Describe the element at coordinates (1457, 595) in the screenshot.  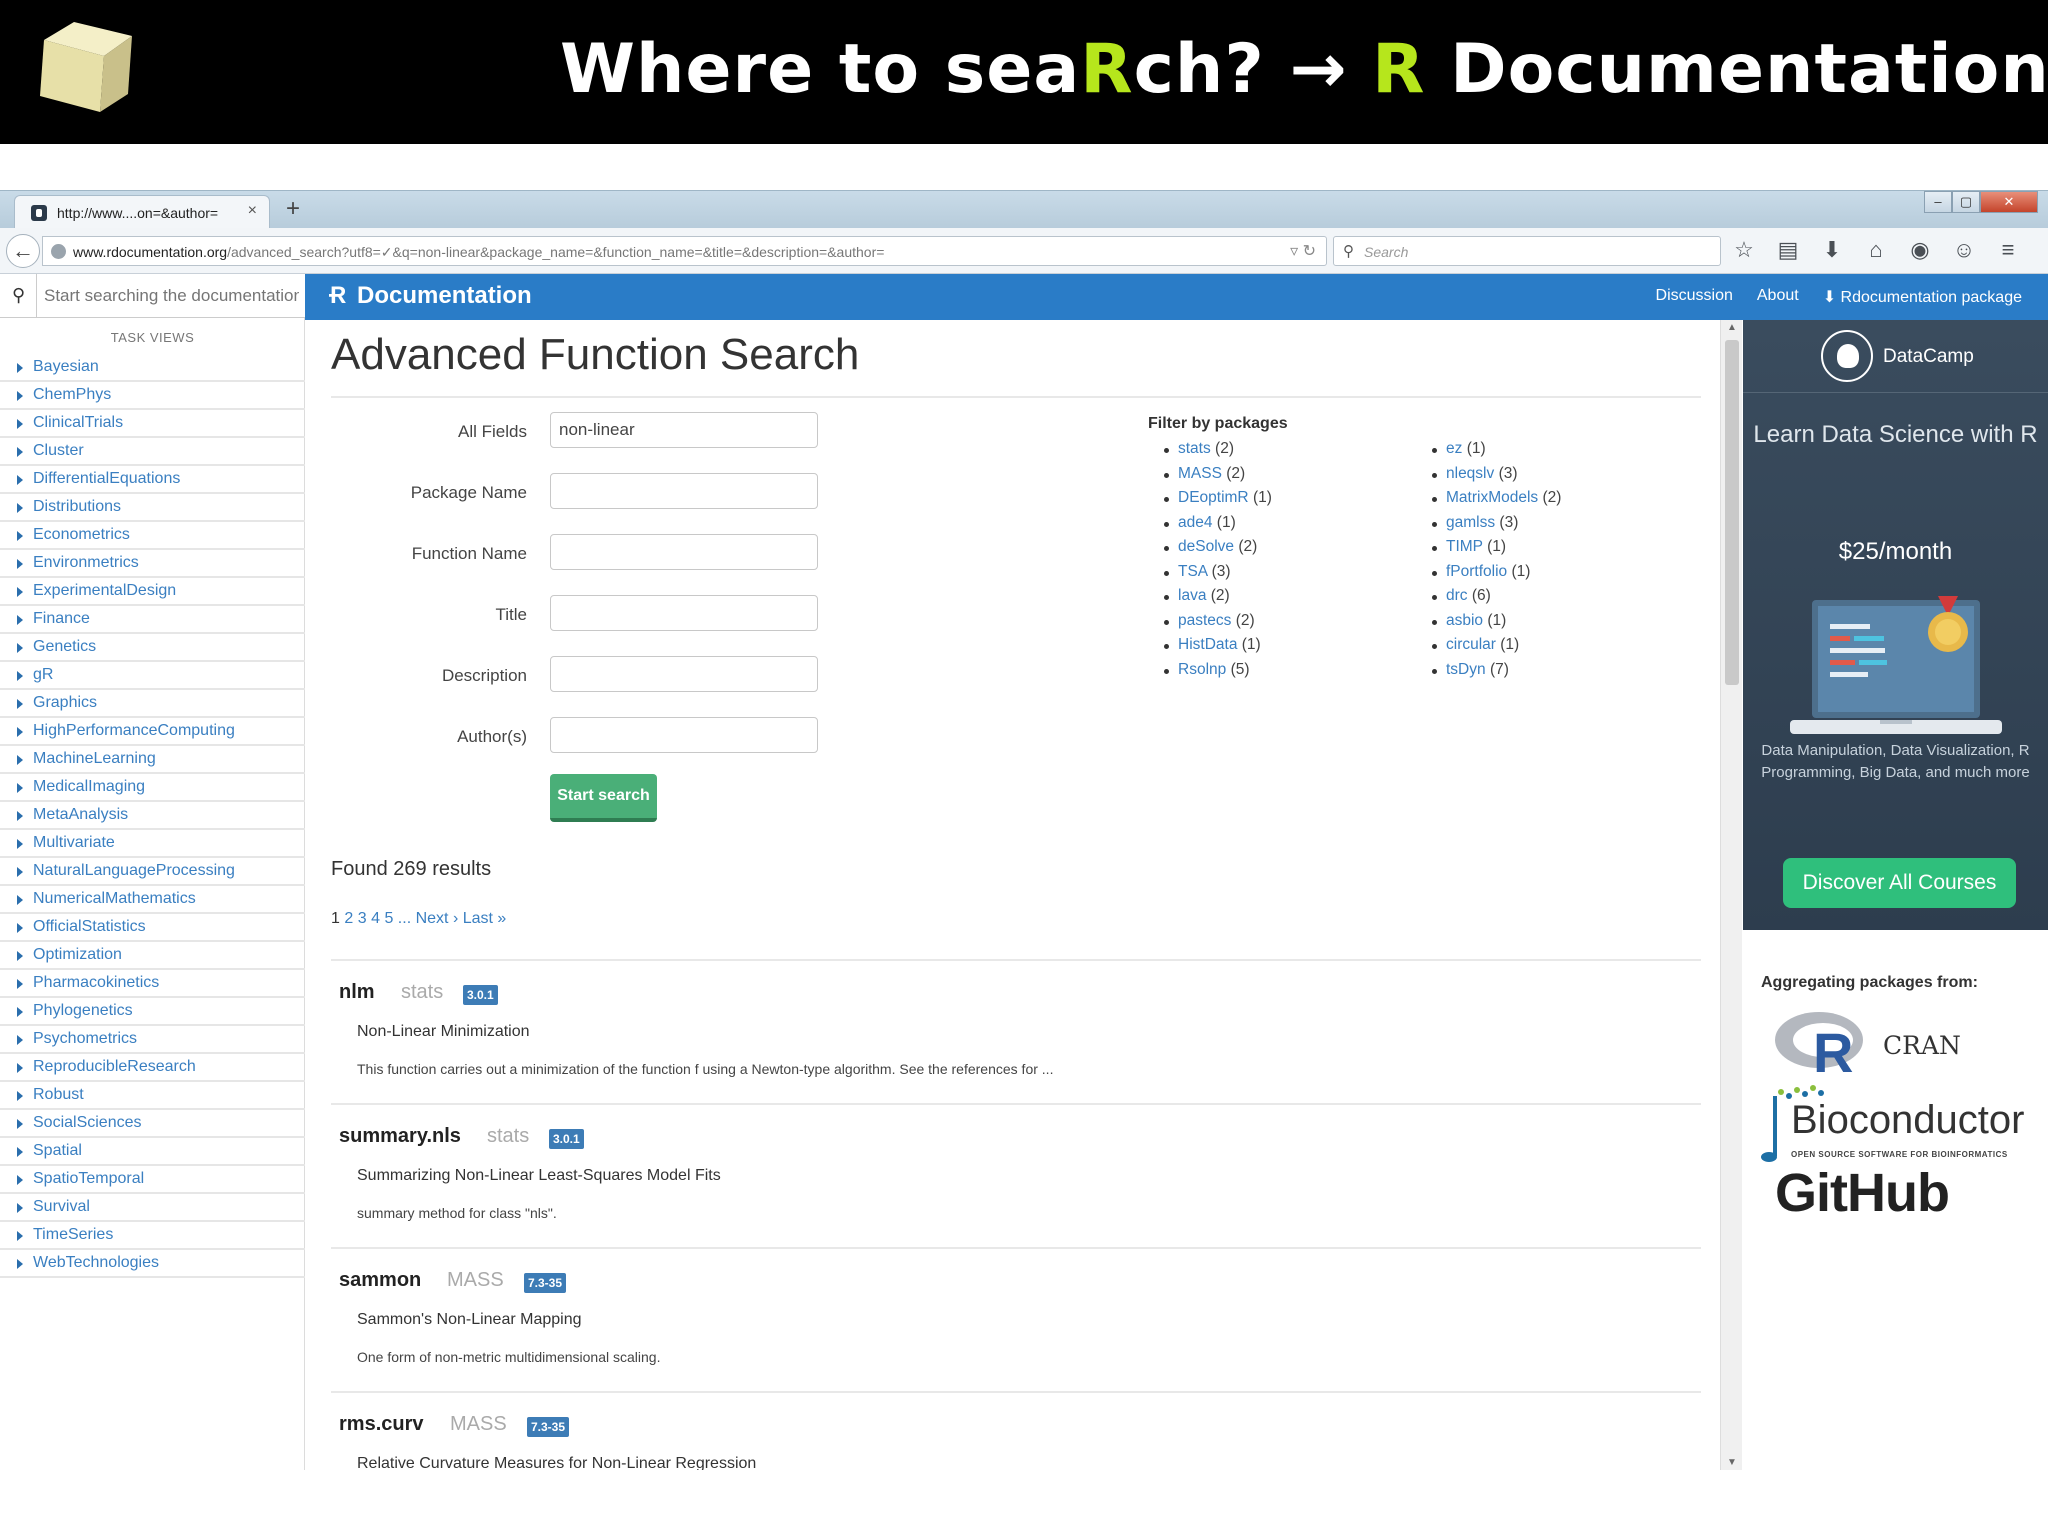
I see `filter-package-link: drc` at that location.